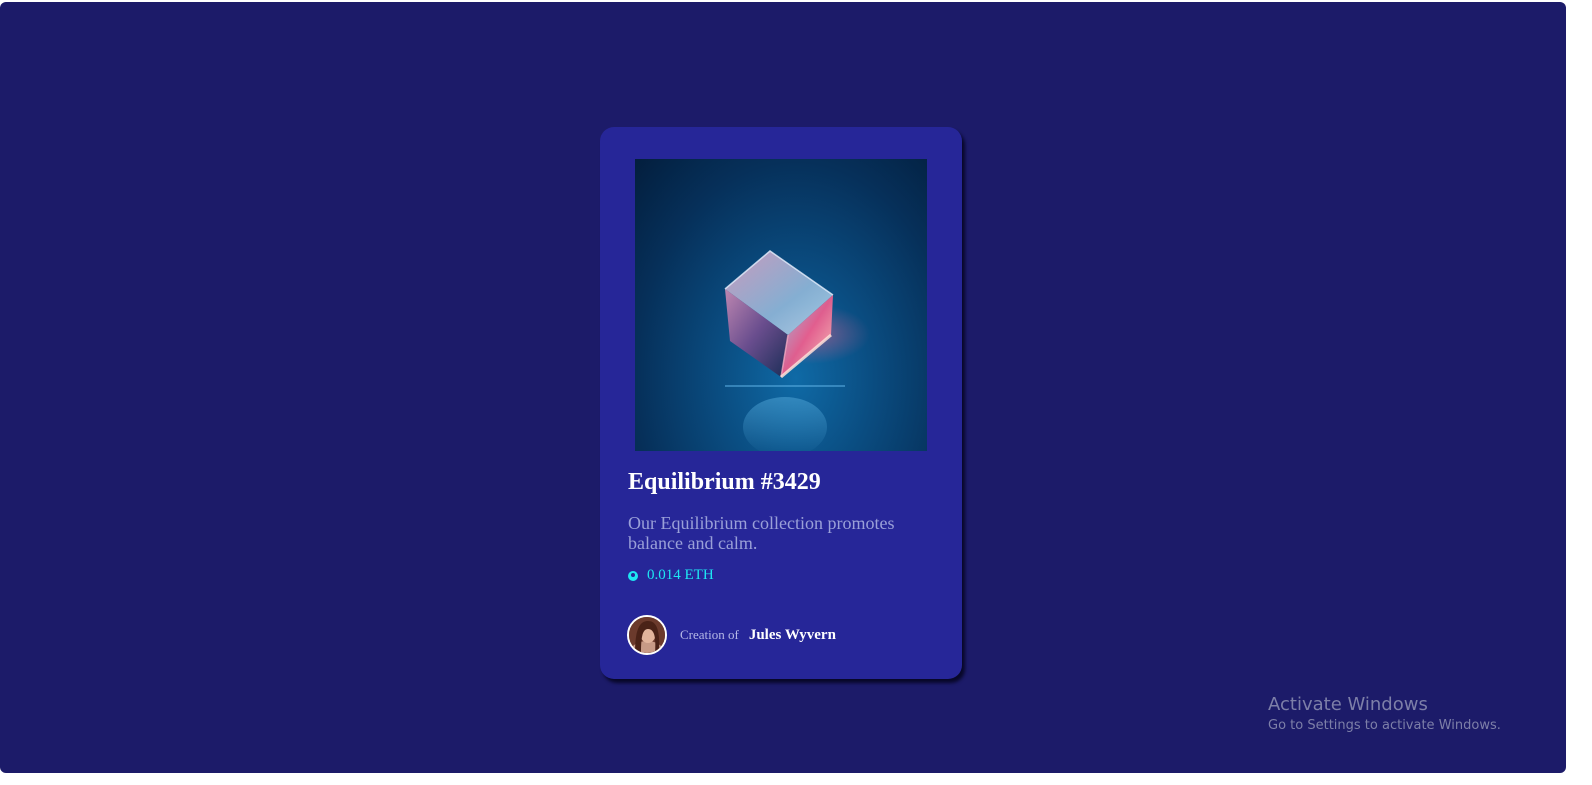 Image resolution: width=1592 pixels, height=785 pixels. I want to click on creator-name: Jules Wyvern, so click(792, 635).